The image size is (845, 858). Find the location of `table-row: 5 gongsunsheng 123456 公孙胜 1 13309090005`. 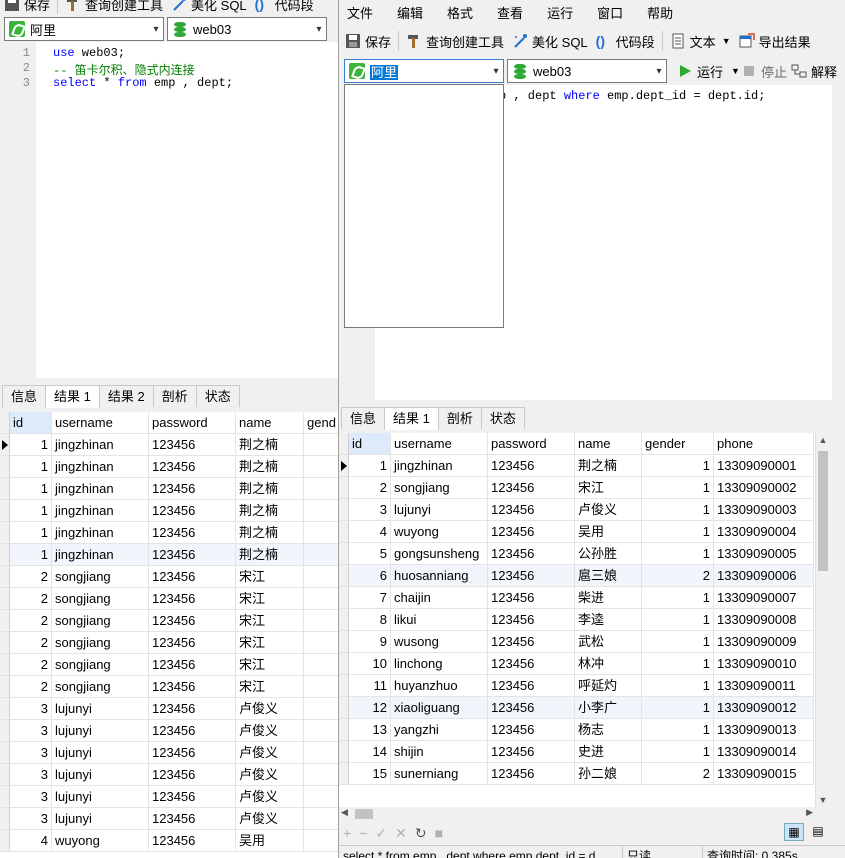

table-row: 5 gongsunsheng 123456 公孙胜 1 13309090005 is located at coordinates (576, 554).